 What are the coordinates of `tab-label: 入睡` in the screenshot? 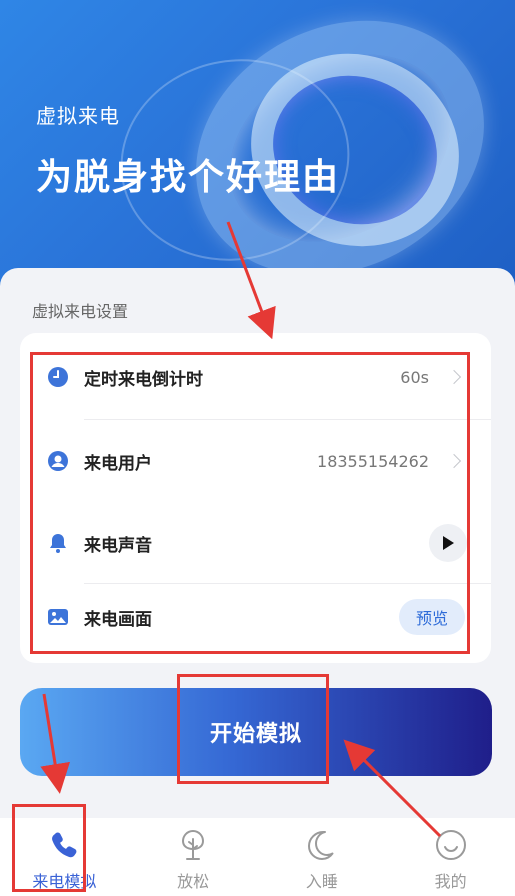 It's located at (321, 881).